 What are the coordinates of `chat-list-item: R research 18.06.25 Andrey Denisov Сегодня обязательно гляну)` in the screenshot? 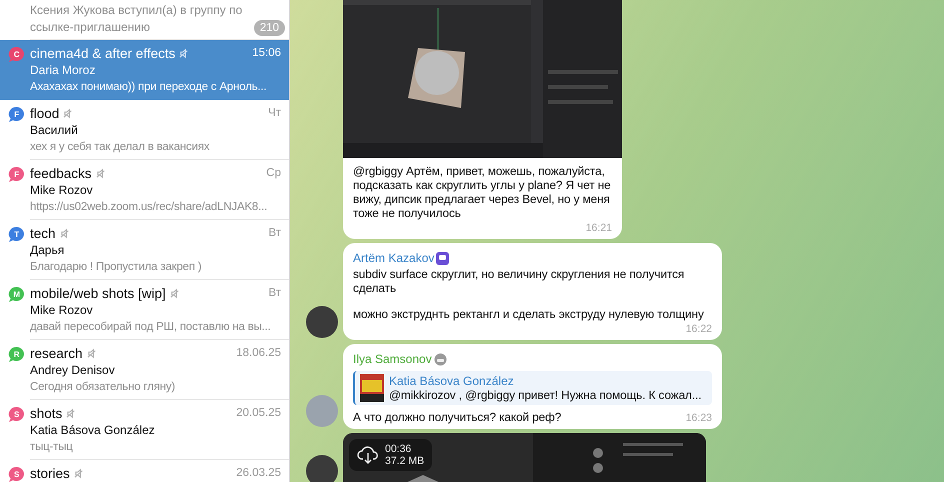 It's located at (144, 370).